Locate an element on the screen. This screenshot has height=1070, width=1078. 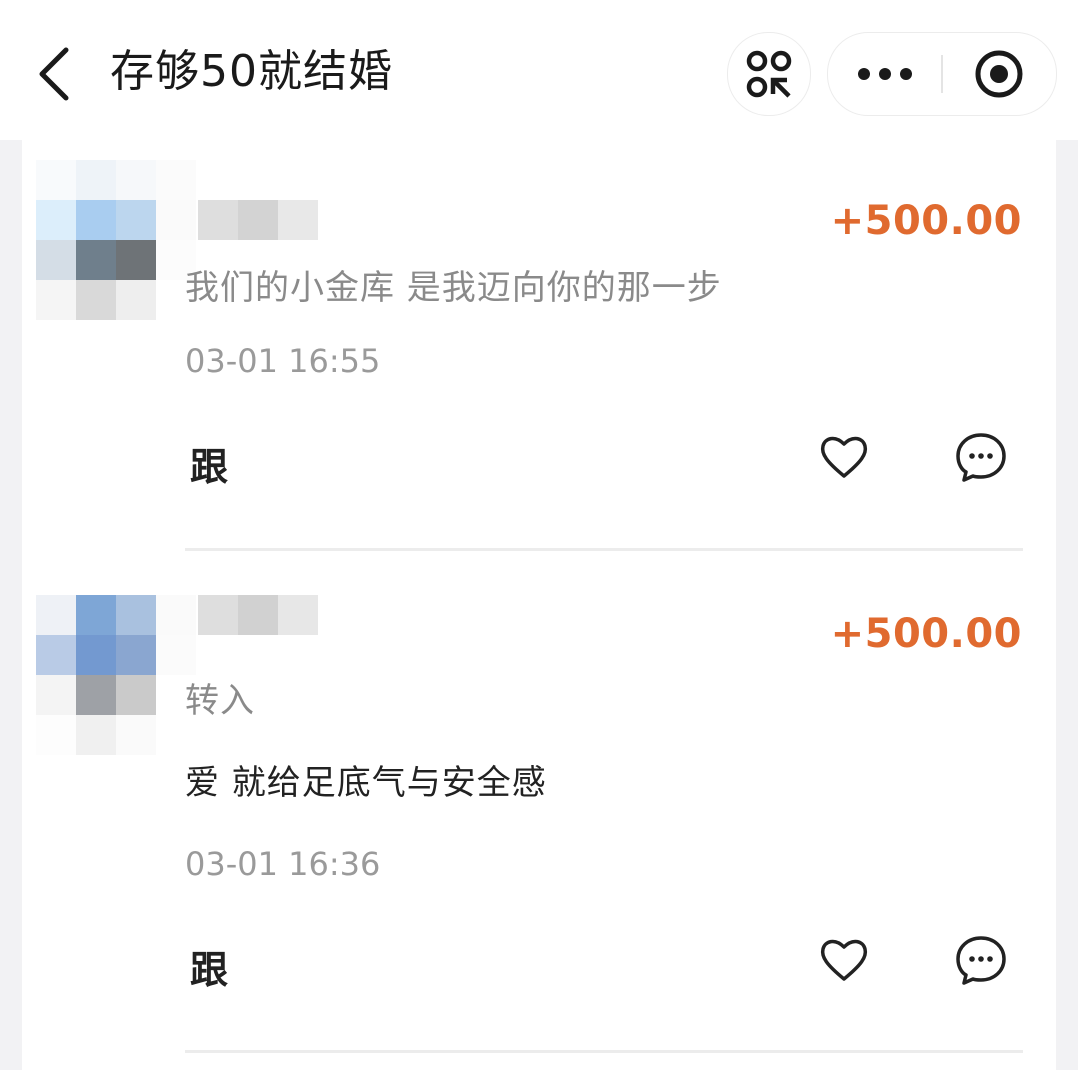
chevron-left-icon is located at coordinates (54, 74).